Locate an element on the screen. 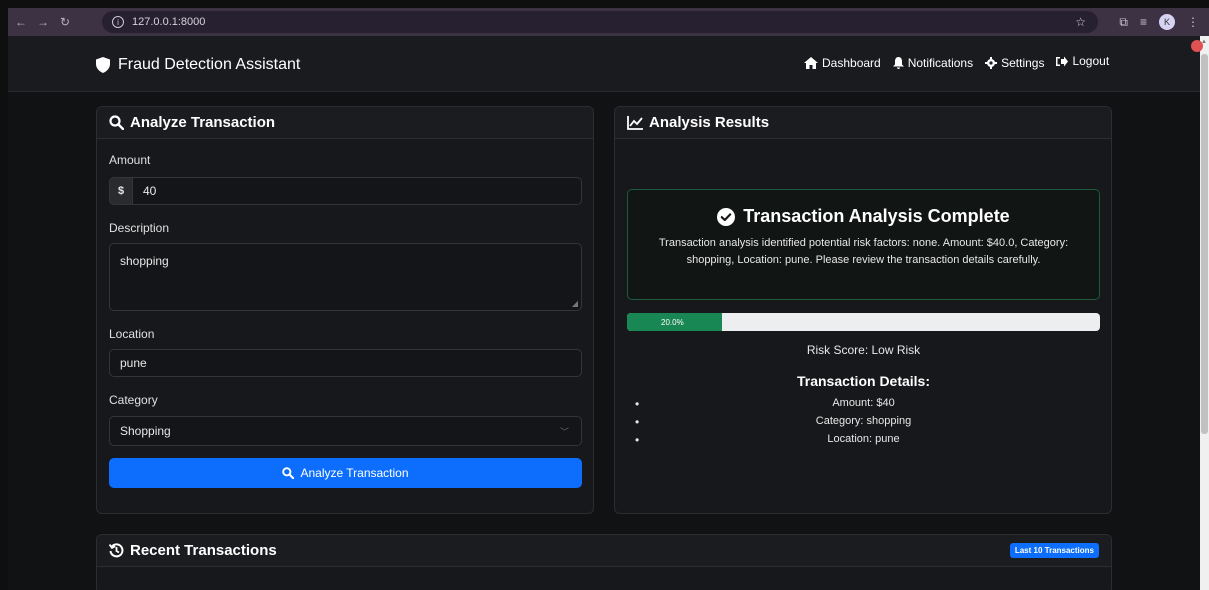 This screenshot has height=590, width=1209. reload-icon: ↻ is located at coordinates (65, 22).